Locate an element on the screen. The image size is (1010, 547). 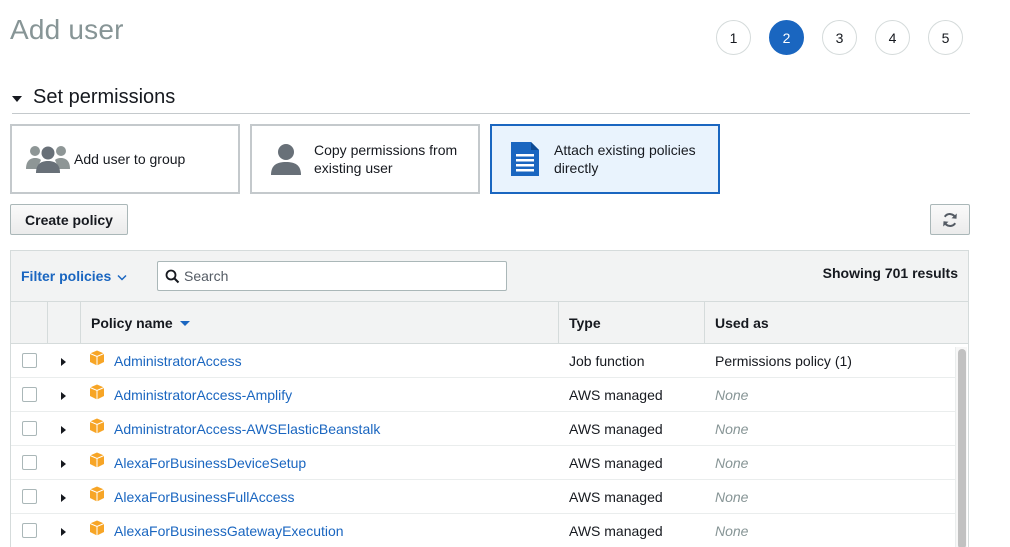
refresh-icon is located at coordinates (950, 220).